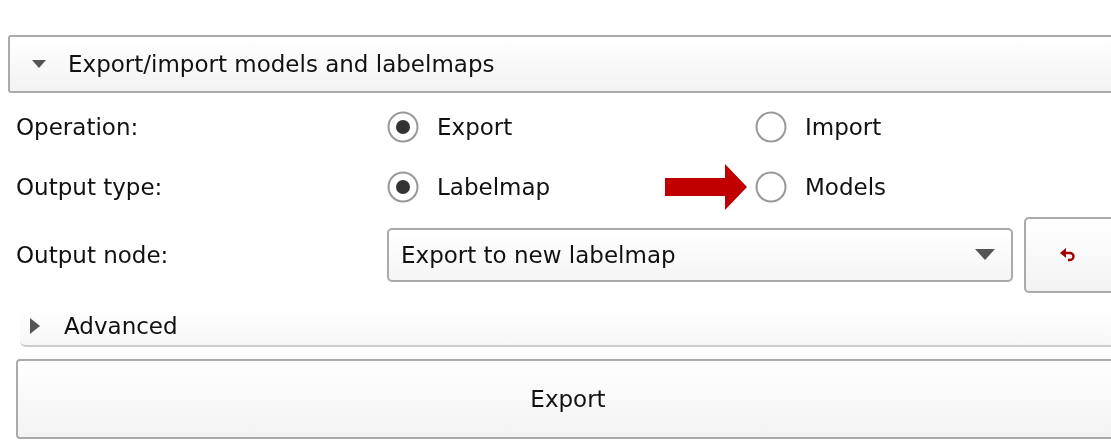  Describe the element at coordinates (559, 64) in the screenshot. I see `section-header: Export/import models and labelmaps` at that location.